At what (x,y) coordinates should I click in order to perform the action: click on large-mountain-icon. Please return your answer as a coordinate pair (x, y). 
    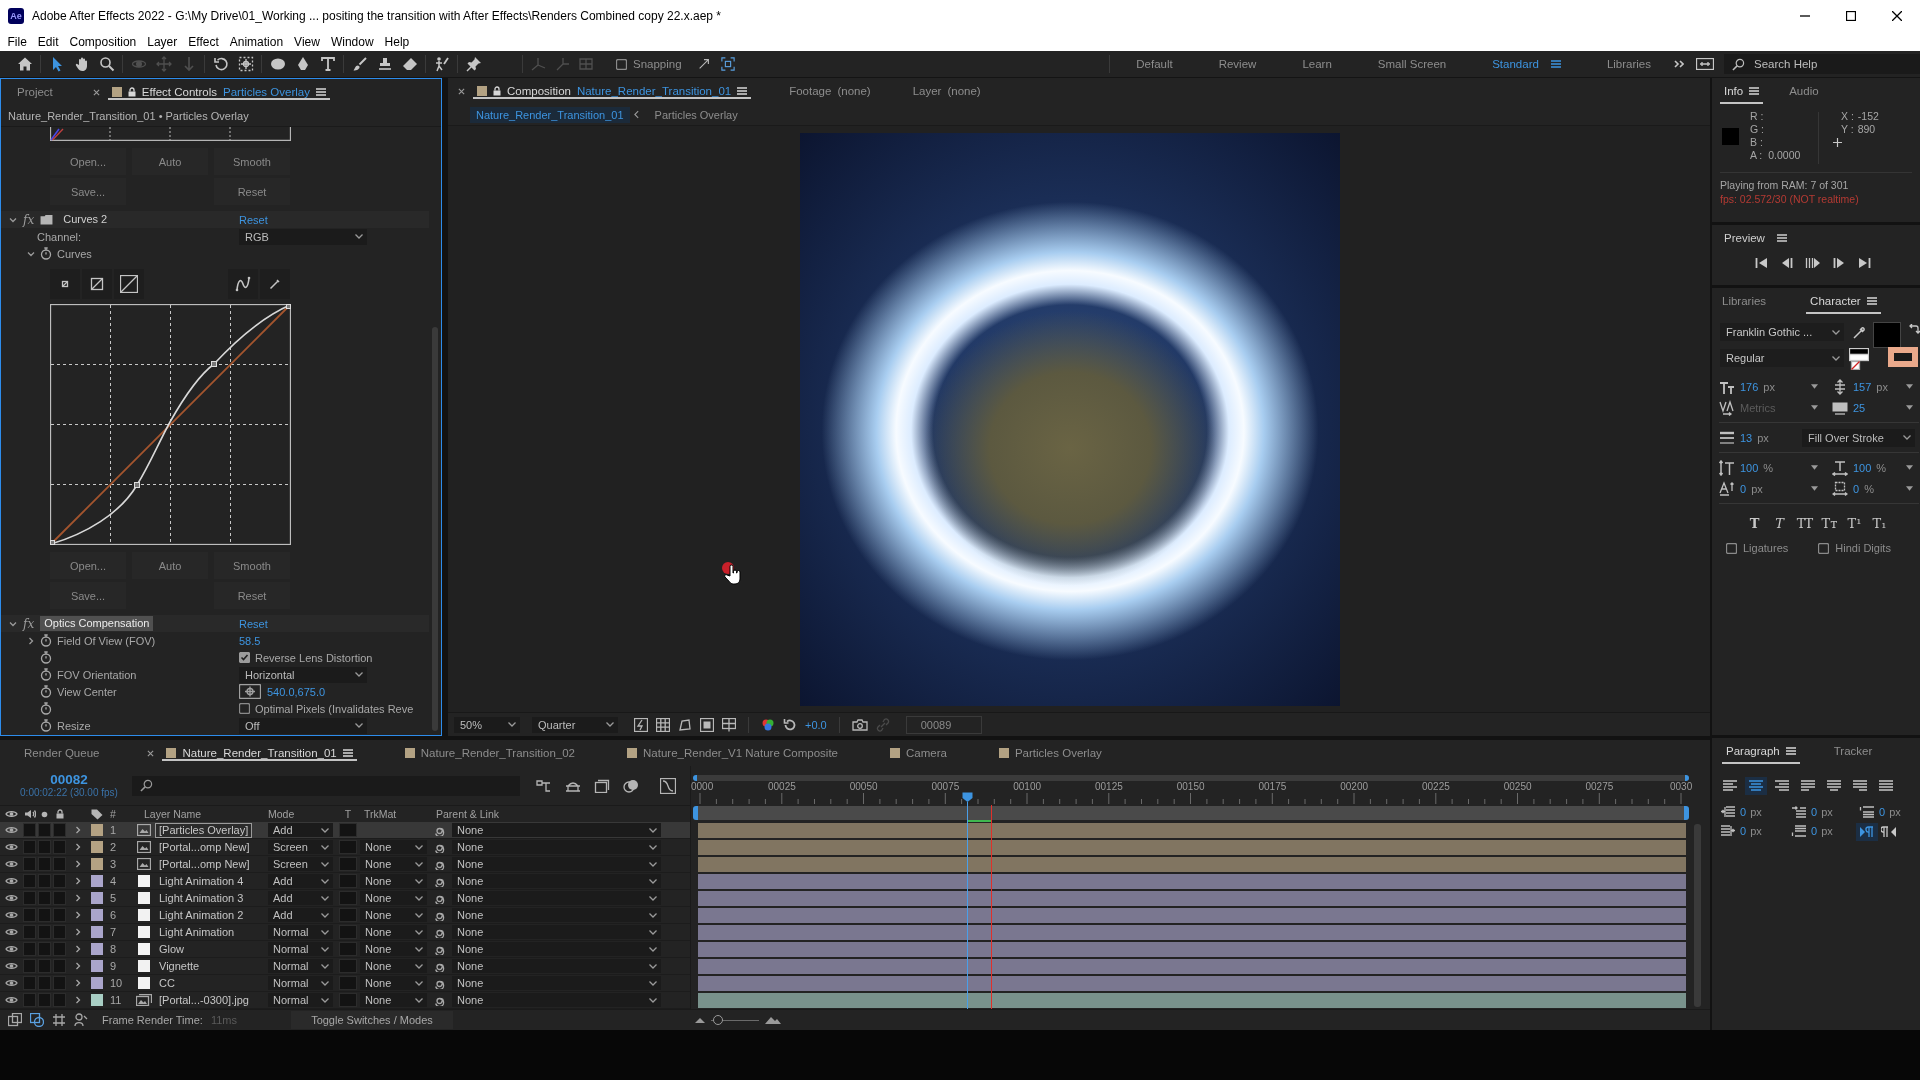
    Looking at the image, I should click on (773, 1020).